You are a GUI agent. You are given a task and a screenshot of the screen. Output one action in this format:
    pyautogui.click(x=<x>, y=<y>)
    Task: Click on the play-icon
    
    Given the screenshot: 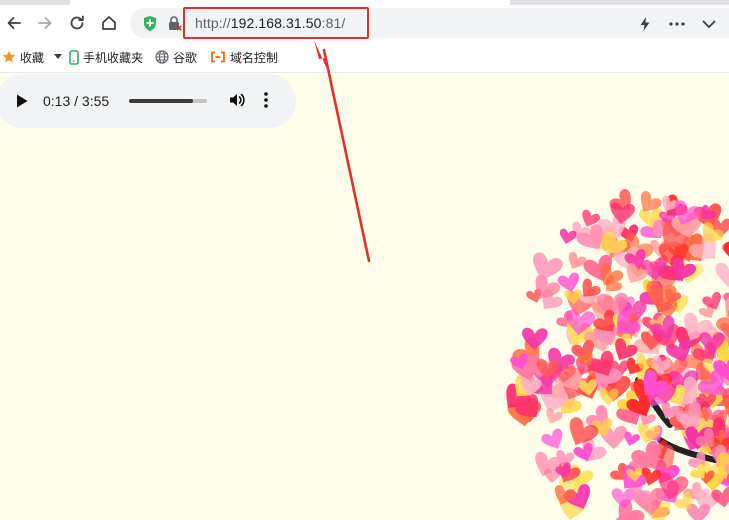 What is the action you would take?
    pyautogui.click(x=22, y=101)
    